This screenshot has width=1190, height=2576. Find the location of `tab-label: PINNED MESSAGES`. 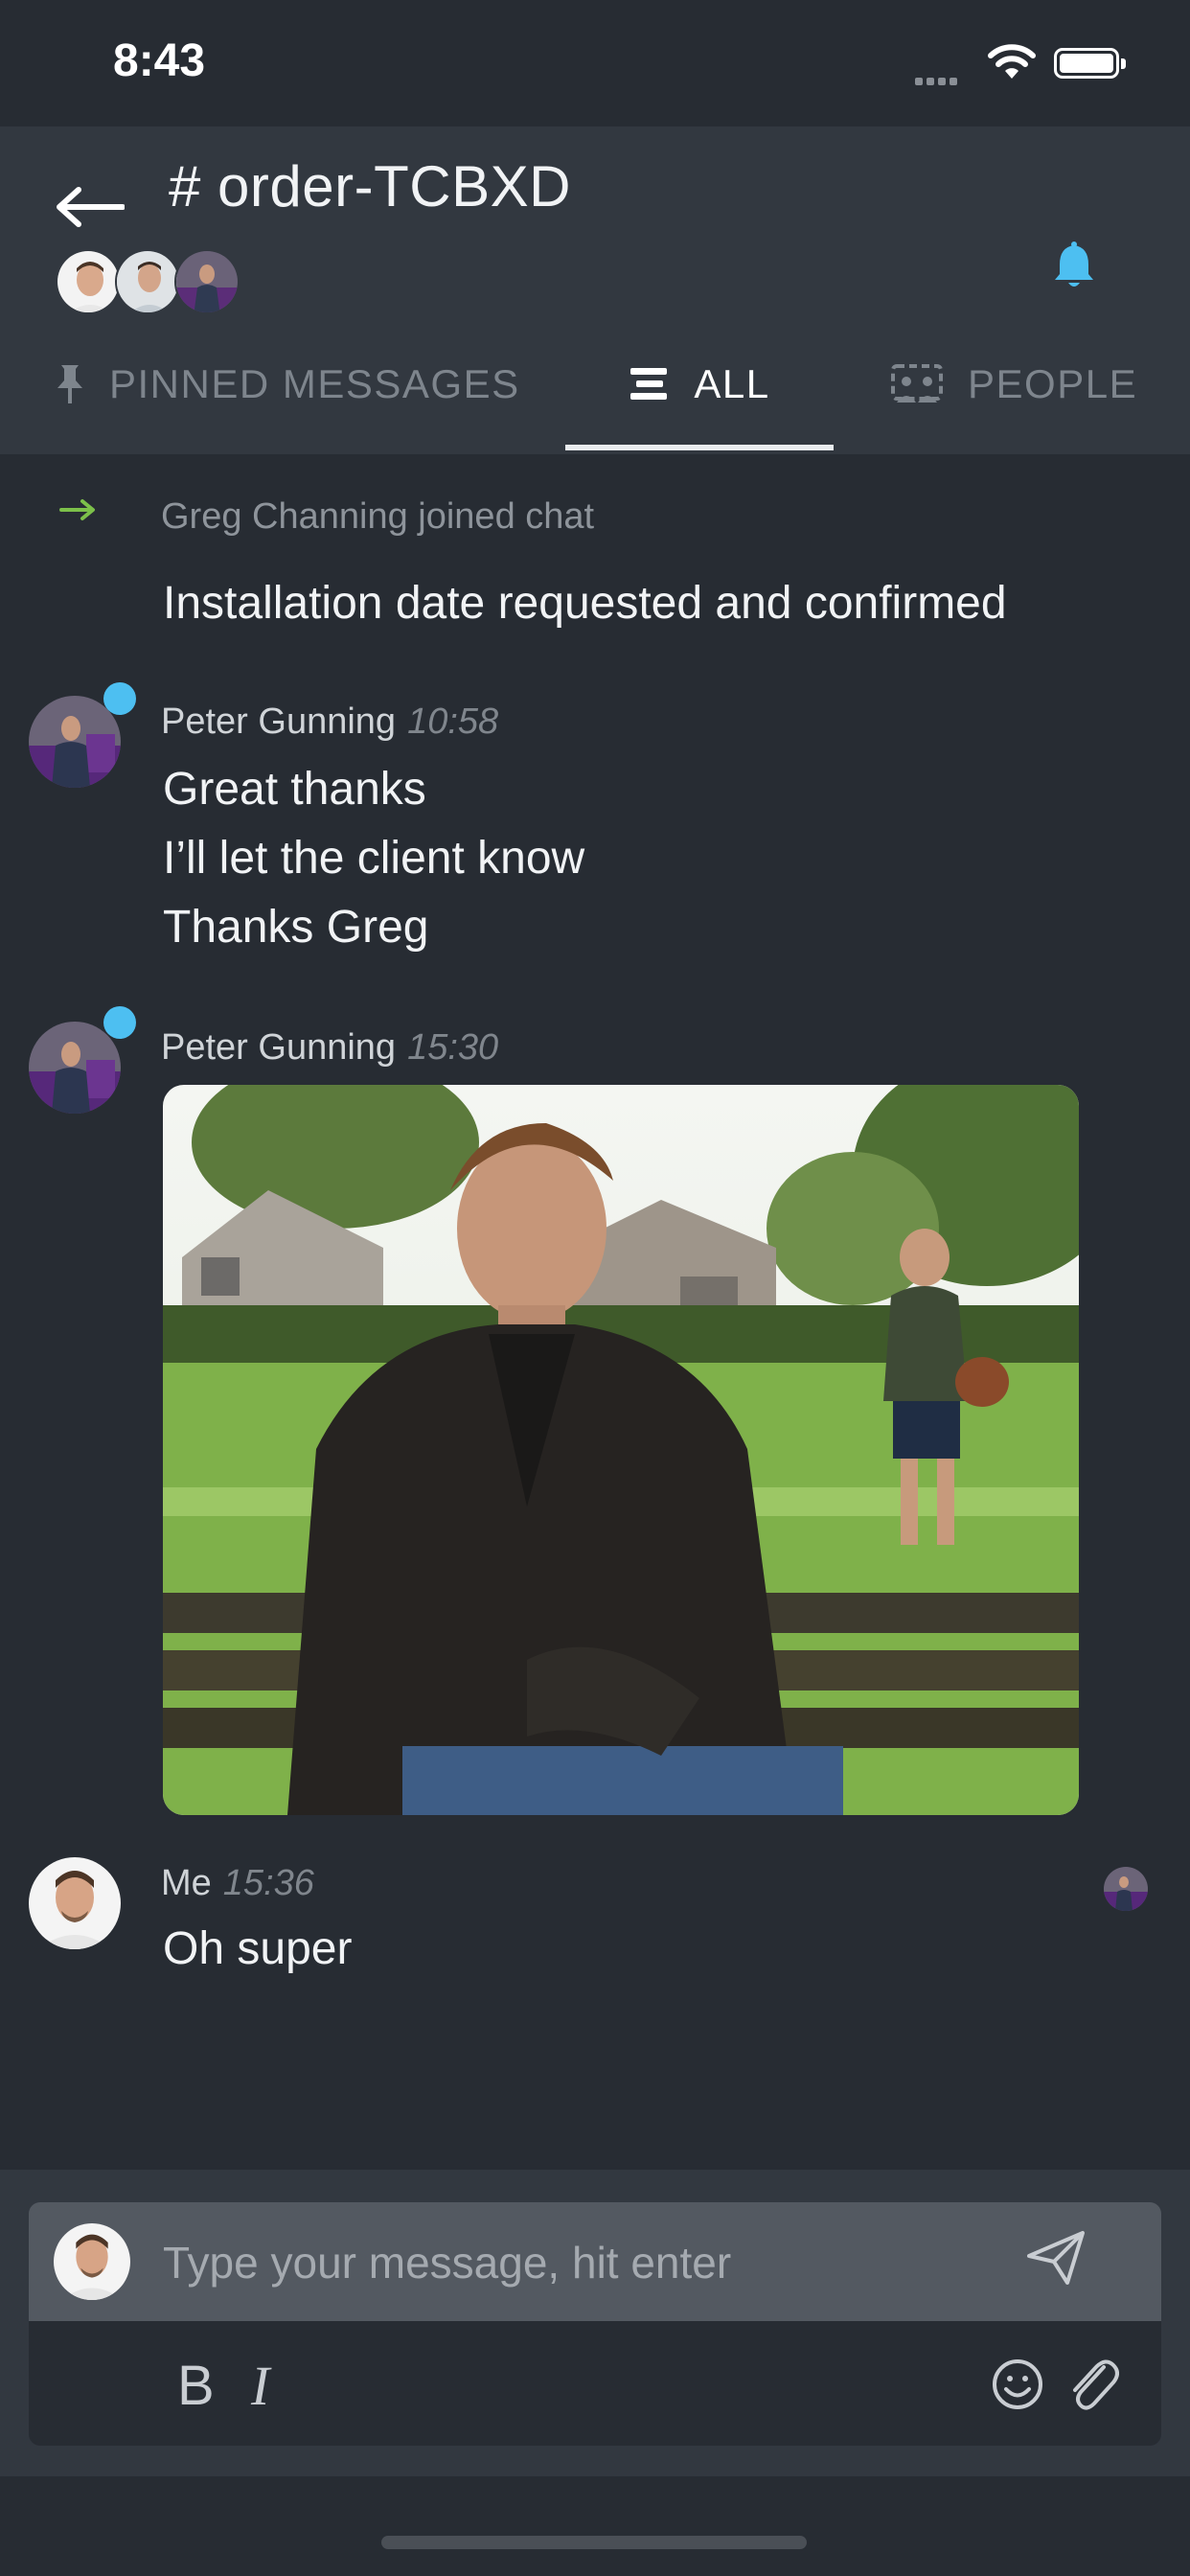

tab-label: PINNED MESSAGES is located at coordinates (315, 383).